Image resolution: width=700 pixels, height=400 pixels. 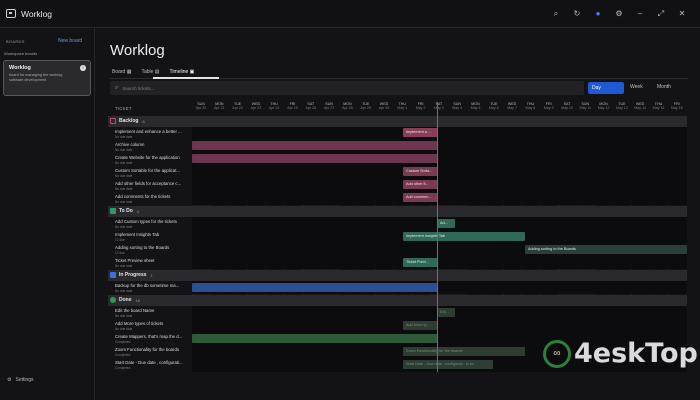 What do you see at coordinates (598, 14) in the screenshot?
I see `record-icon: ●` at bounding box center [598, 14].